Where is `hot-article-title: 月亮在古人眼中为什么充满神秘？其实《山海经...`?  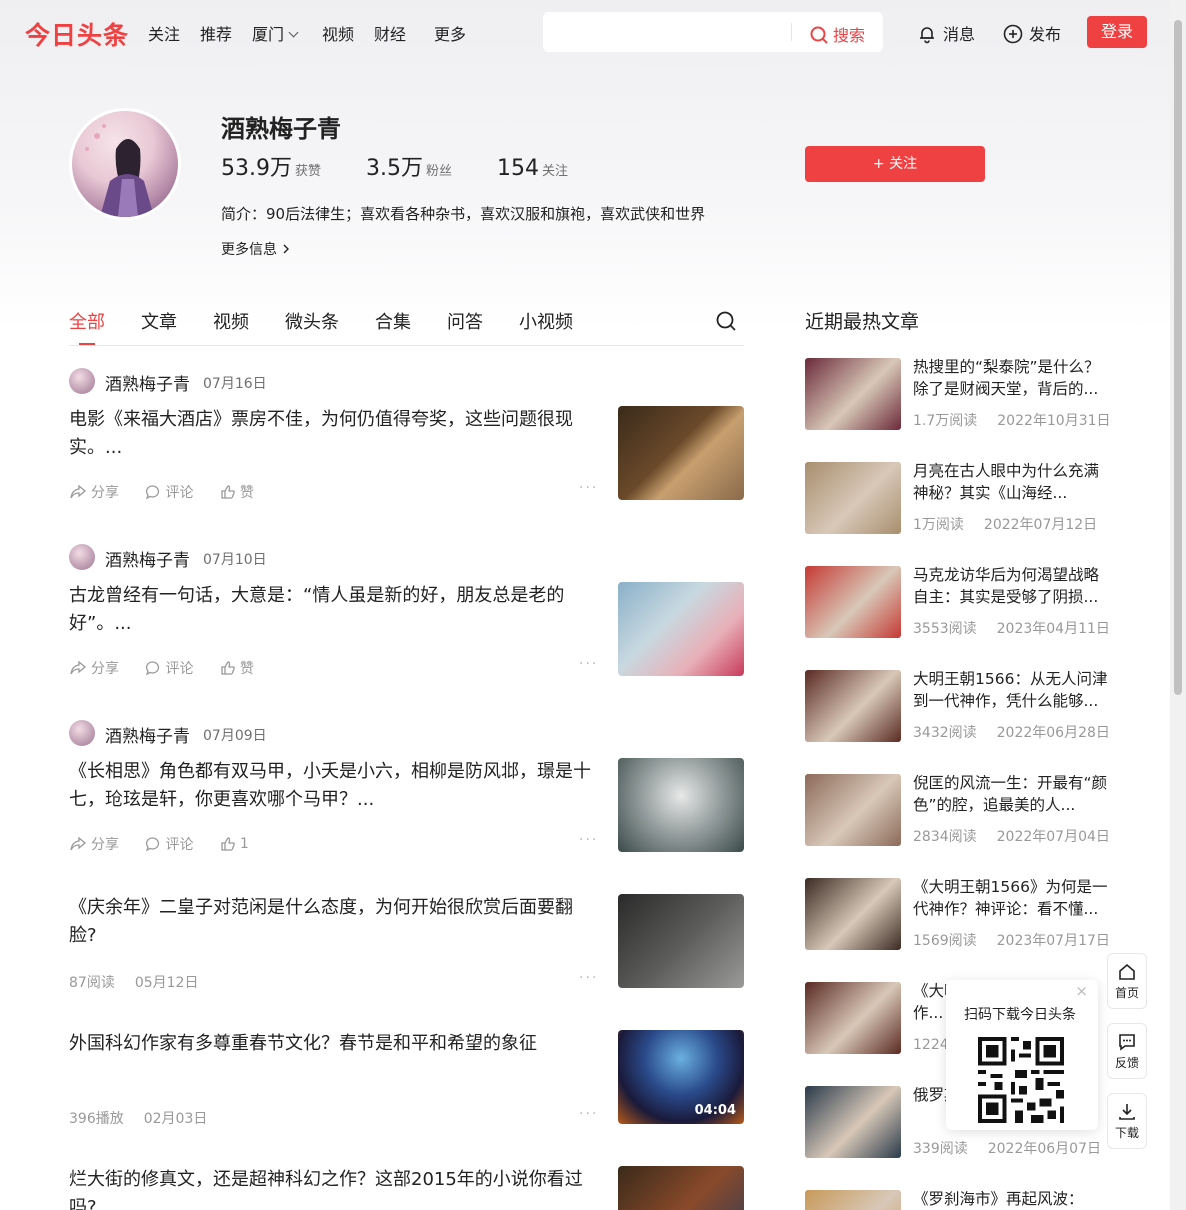 hot-article-title: 月亮在古人眼中为什么充满神秘？其实《山海经... is located at coordinates (1013, 482).